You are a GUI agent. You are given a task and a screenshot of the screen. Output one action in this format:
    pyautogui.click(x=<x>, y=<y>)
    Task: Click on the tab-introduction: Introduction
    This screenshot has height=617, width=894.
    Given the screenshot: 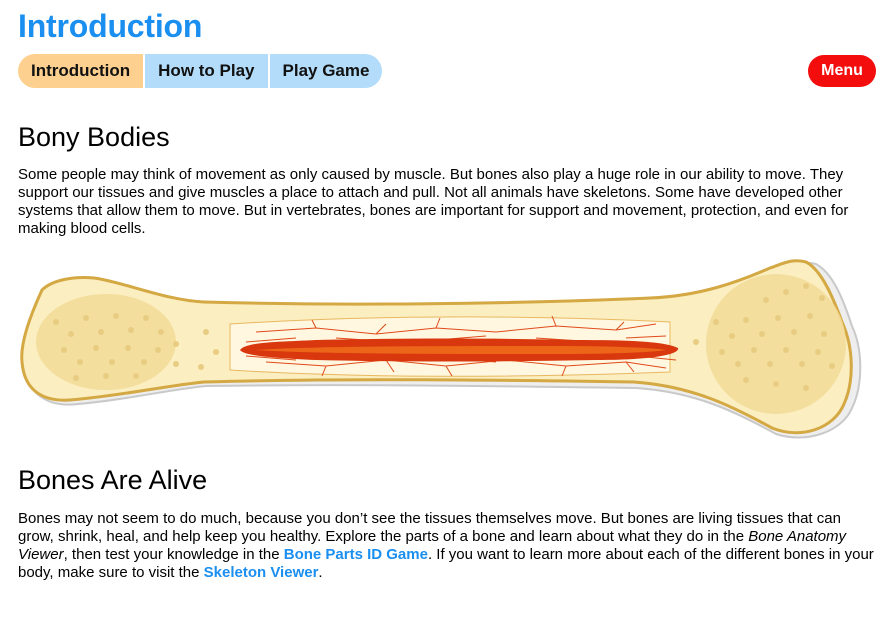 What is the action you would take?
    pyautogui.click(x=81, y=71)
    